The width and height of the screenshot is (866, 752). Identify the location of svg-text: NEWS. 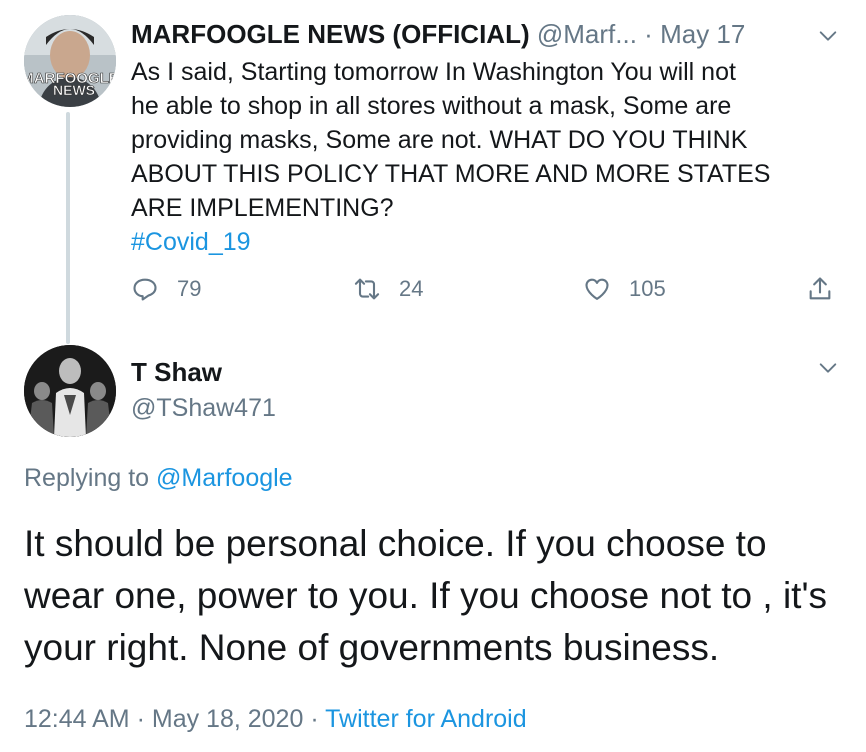
(74, 90).